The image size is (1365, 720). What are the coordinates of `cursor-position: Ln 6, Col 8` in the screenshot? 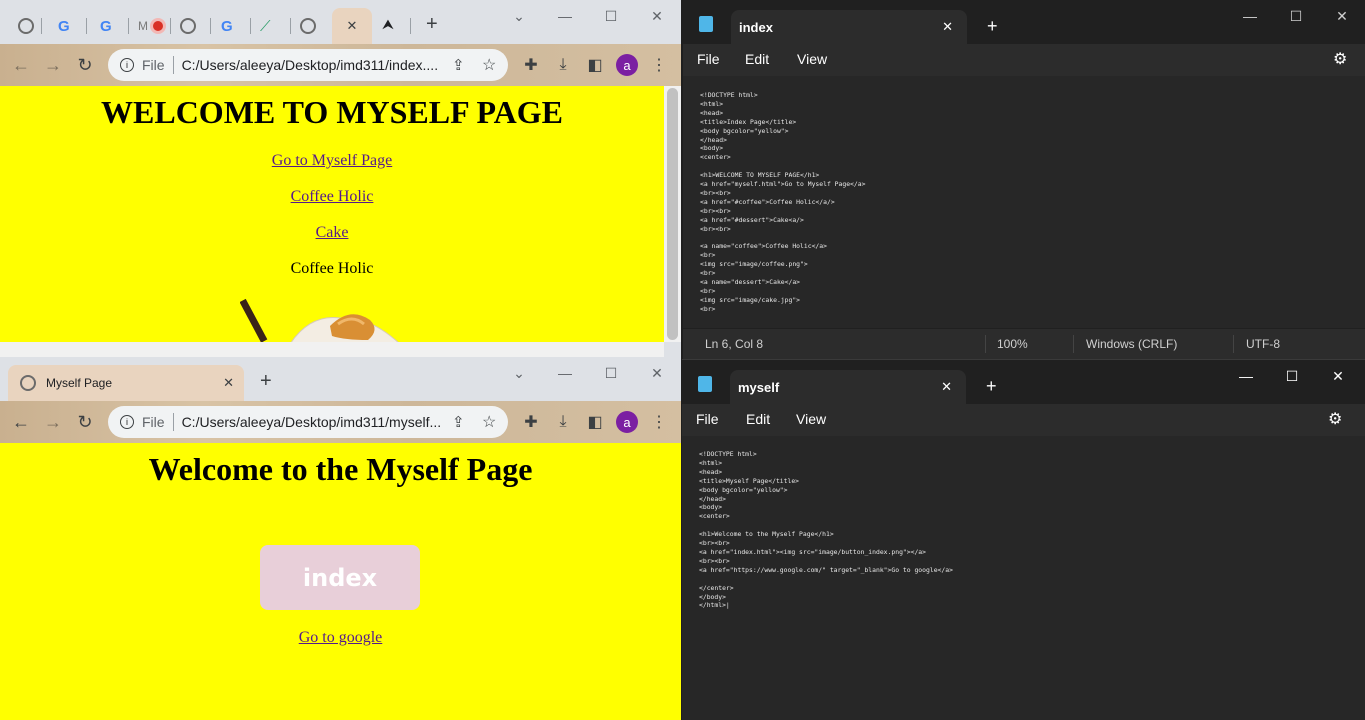 It's located at (734, 344).